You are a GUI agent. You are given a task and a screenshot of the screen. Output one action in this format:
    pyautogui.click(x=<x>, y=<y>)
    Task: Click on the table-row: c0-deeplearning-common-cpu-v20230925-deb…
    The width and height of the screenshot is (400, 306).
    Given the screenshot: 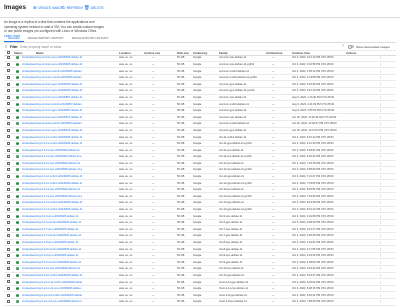 What is the action you would take?
    pyautogui.click(x=200, y=65)
    